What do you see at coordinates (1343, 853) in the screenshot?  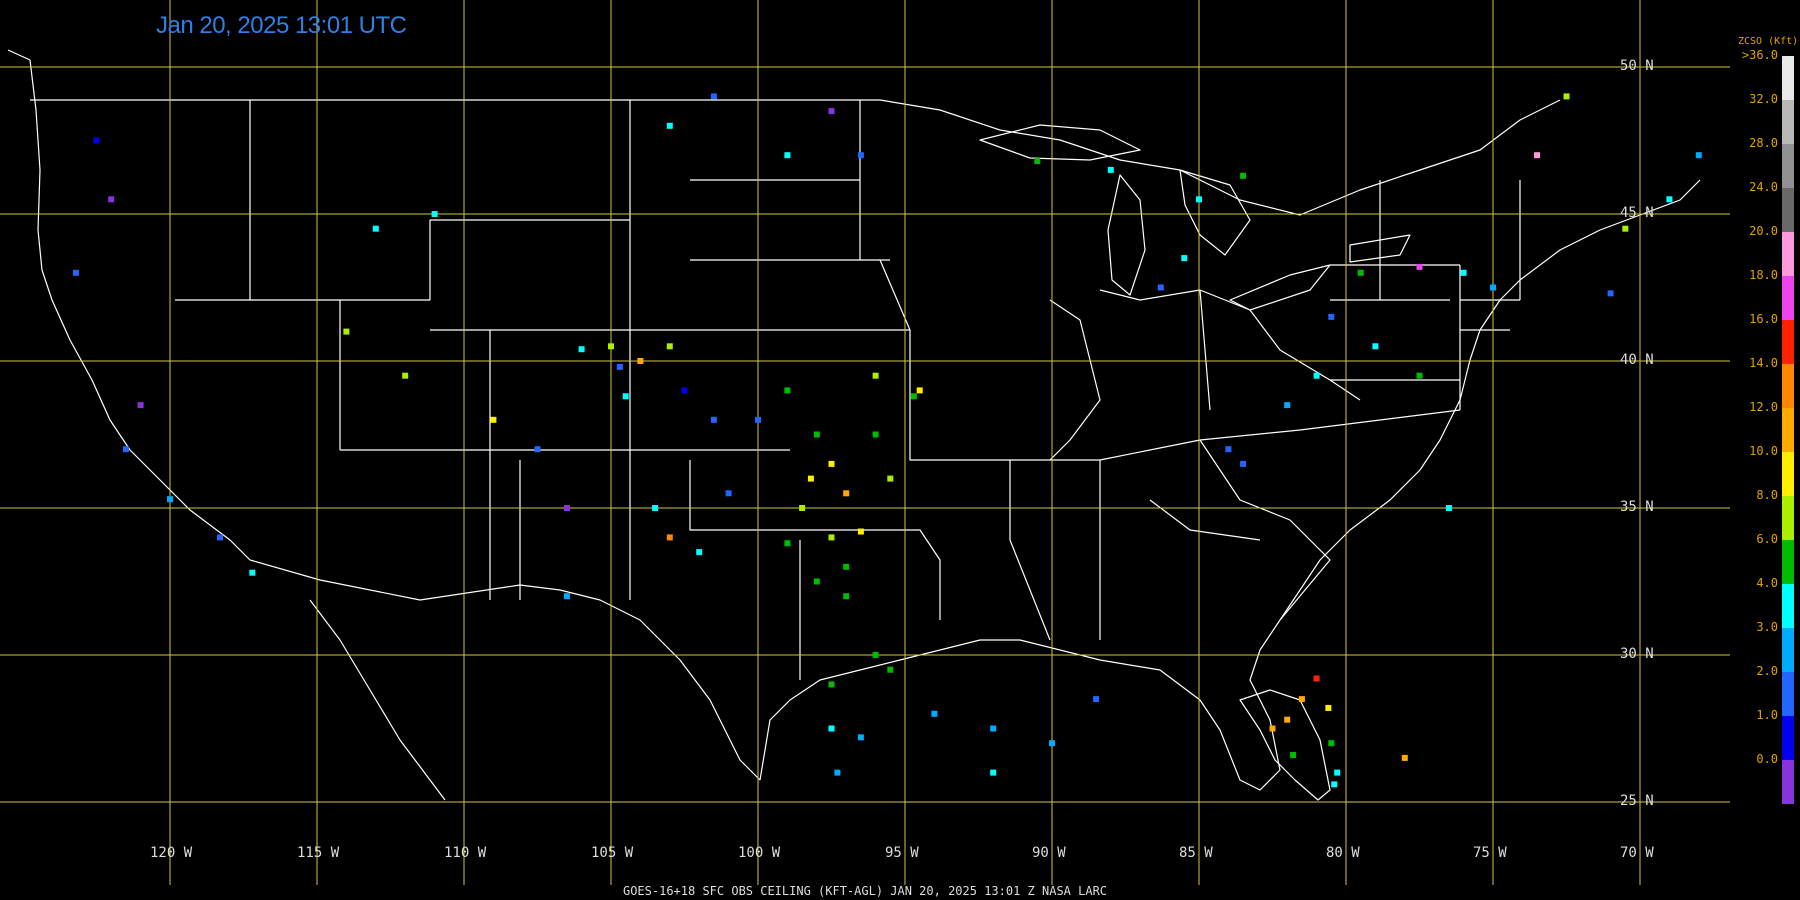 I see `longitude-label: 80 W` at bounding box center [1343, 853].